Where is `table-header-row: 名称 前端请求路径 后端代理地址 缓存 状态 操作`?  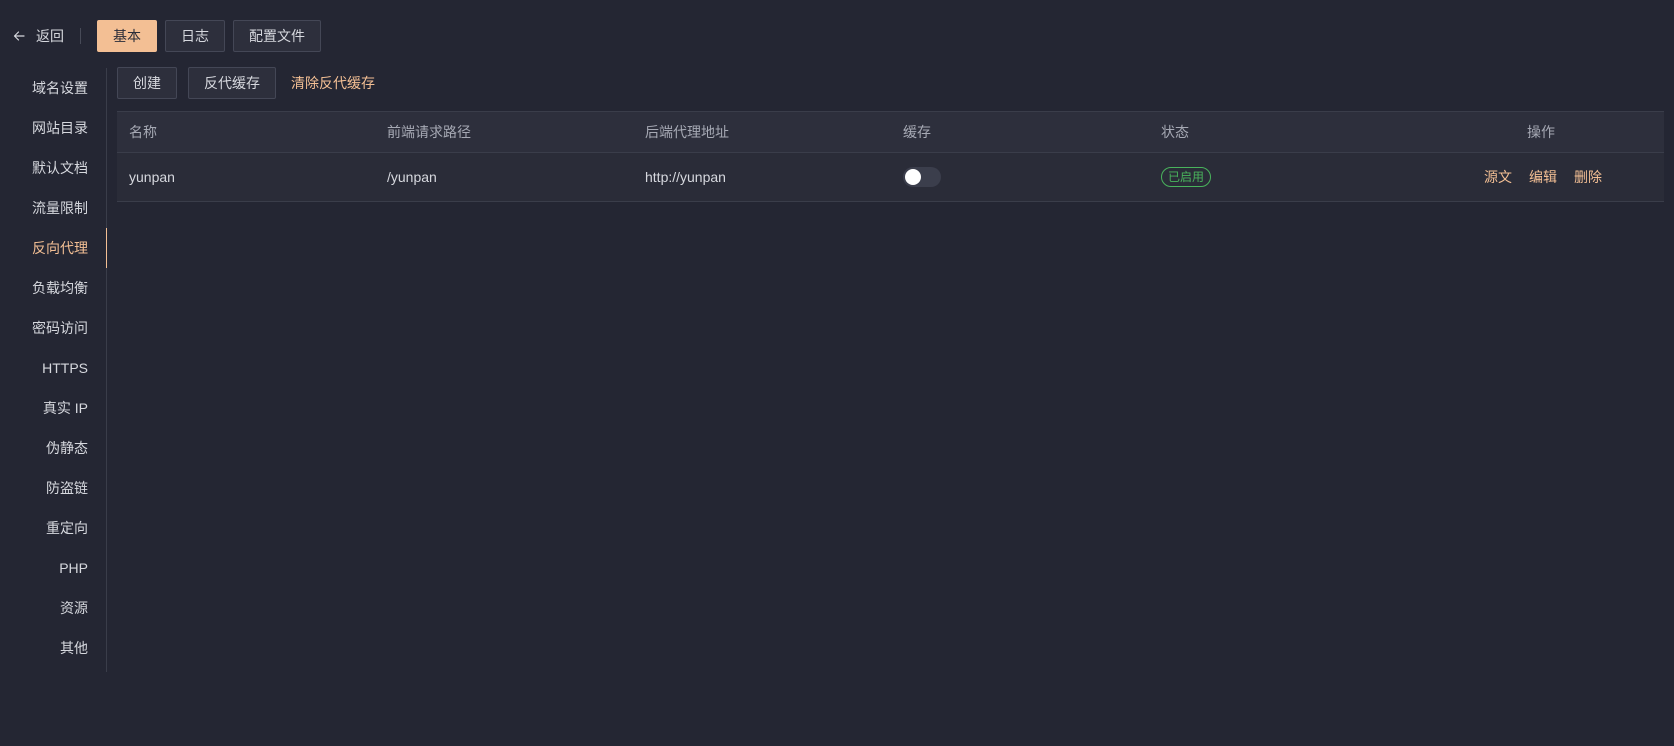
table-header-row: 名称 前端请求路径 后端代理地址 缓存 状态 操作 is located at coordinates (890, 132).